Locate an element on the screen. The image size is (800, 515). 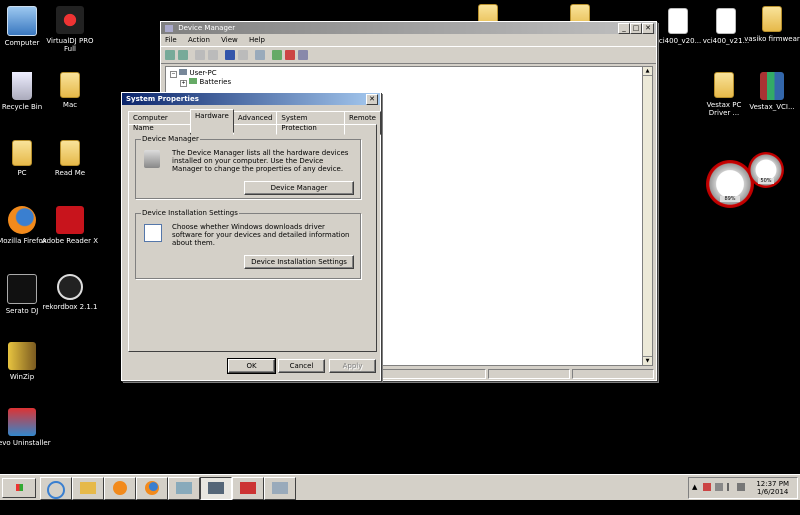
tree-root: − User-PC is located at coordinates (193, 73).